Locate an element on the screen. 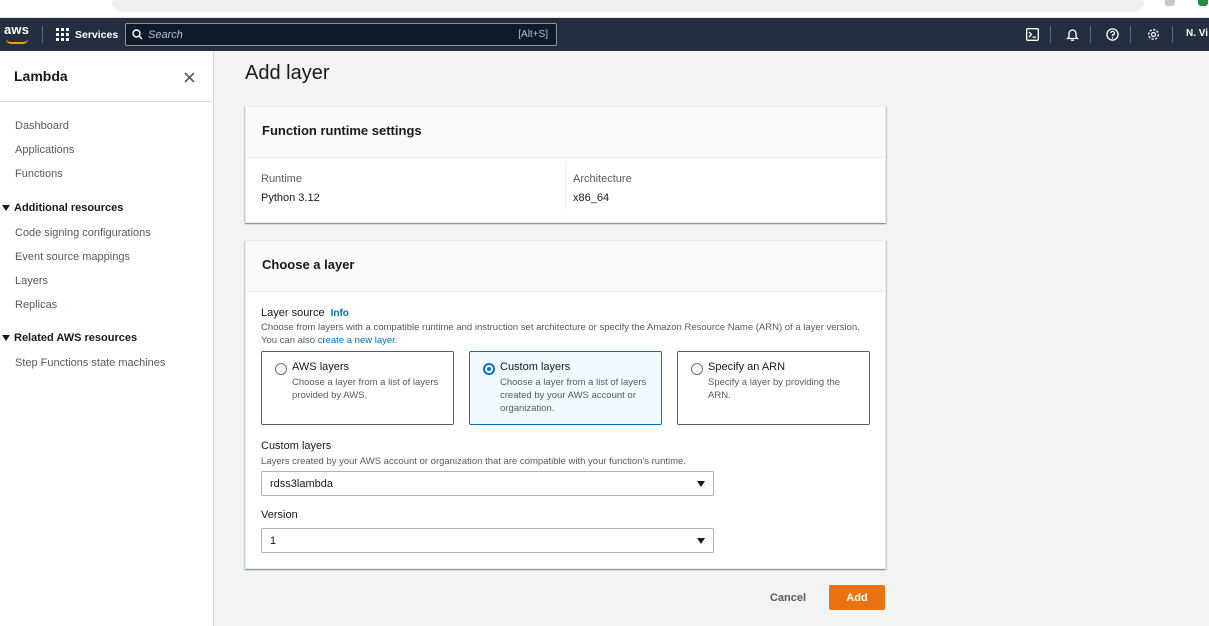 The height and width of the screenshot is (626, 1209). aws-top-nav: aws Services [Alt+S] N. Vi is located at coordinates (604, 34).